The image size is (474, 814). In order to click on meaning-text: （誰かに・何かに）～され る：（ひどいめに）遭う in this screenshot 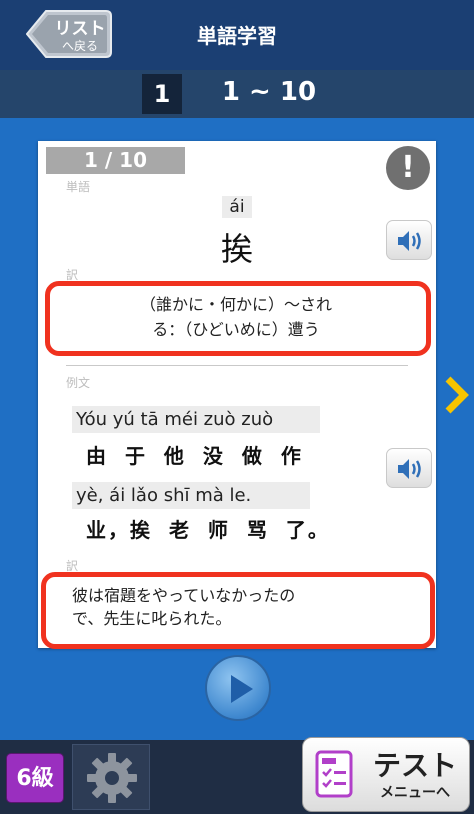, I will do `click(236, 317)`.